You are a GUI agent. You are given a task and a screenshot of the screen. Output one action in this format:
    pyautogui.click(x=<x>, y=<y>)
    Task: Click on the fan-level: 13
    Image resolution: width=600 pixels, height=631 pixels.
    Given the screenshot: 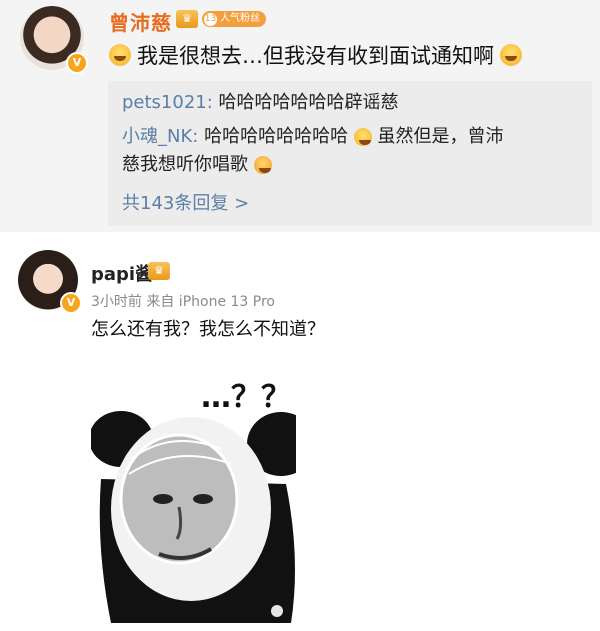 What is the action you would take?
    pyautogui.click(x=210, y=19)
    